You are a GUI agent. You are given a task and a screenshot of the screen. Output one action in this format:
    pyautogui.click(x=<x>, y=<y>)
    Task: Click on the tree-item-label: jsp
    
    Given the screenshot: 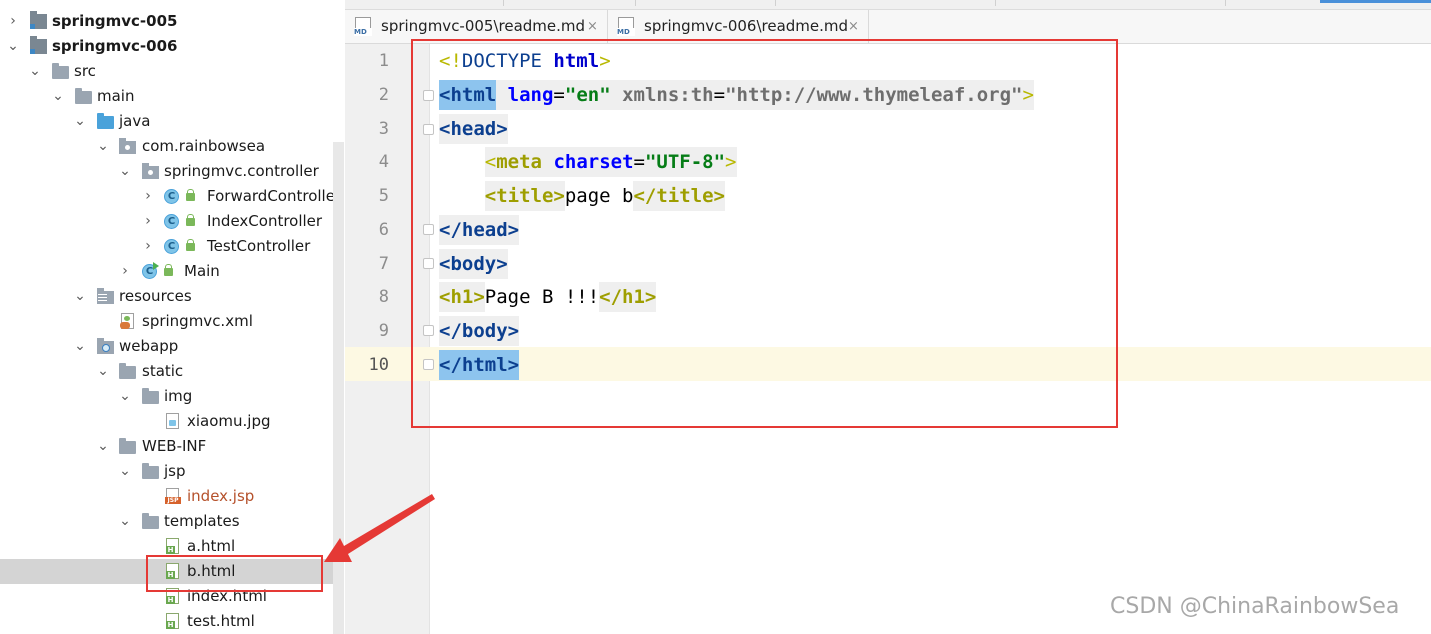 What is the action you would take?
    pyautogui.click(x=175, y=471)
    